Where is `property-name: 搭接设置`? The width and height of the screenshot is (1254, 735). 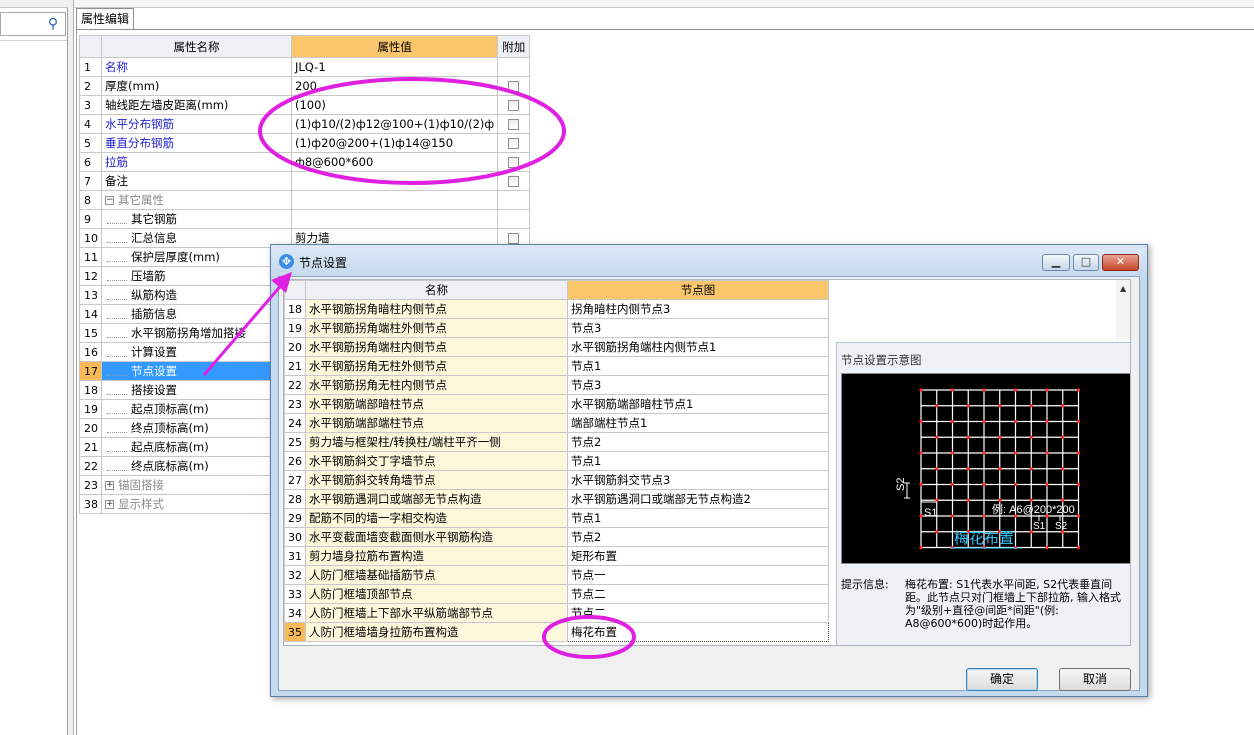 property-name: 搭接设置 is located at coordinates (196, 390).